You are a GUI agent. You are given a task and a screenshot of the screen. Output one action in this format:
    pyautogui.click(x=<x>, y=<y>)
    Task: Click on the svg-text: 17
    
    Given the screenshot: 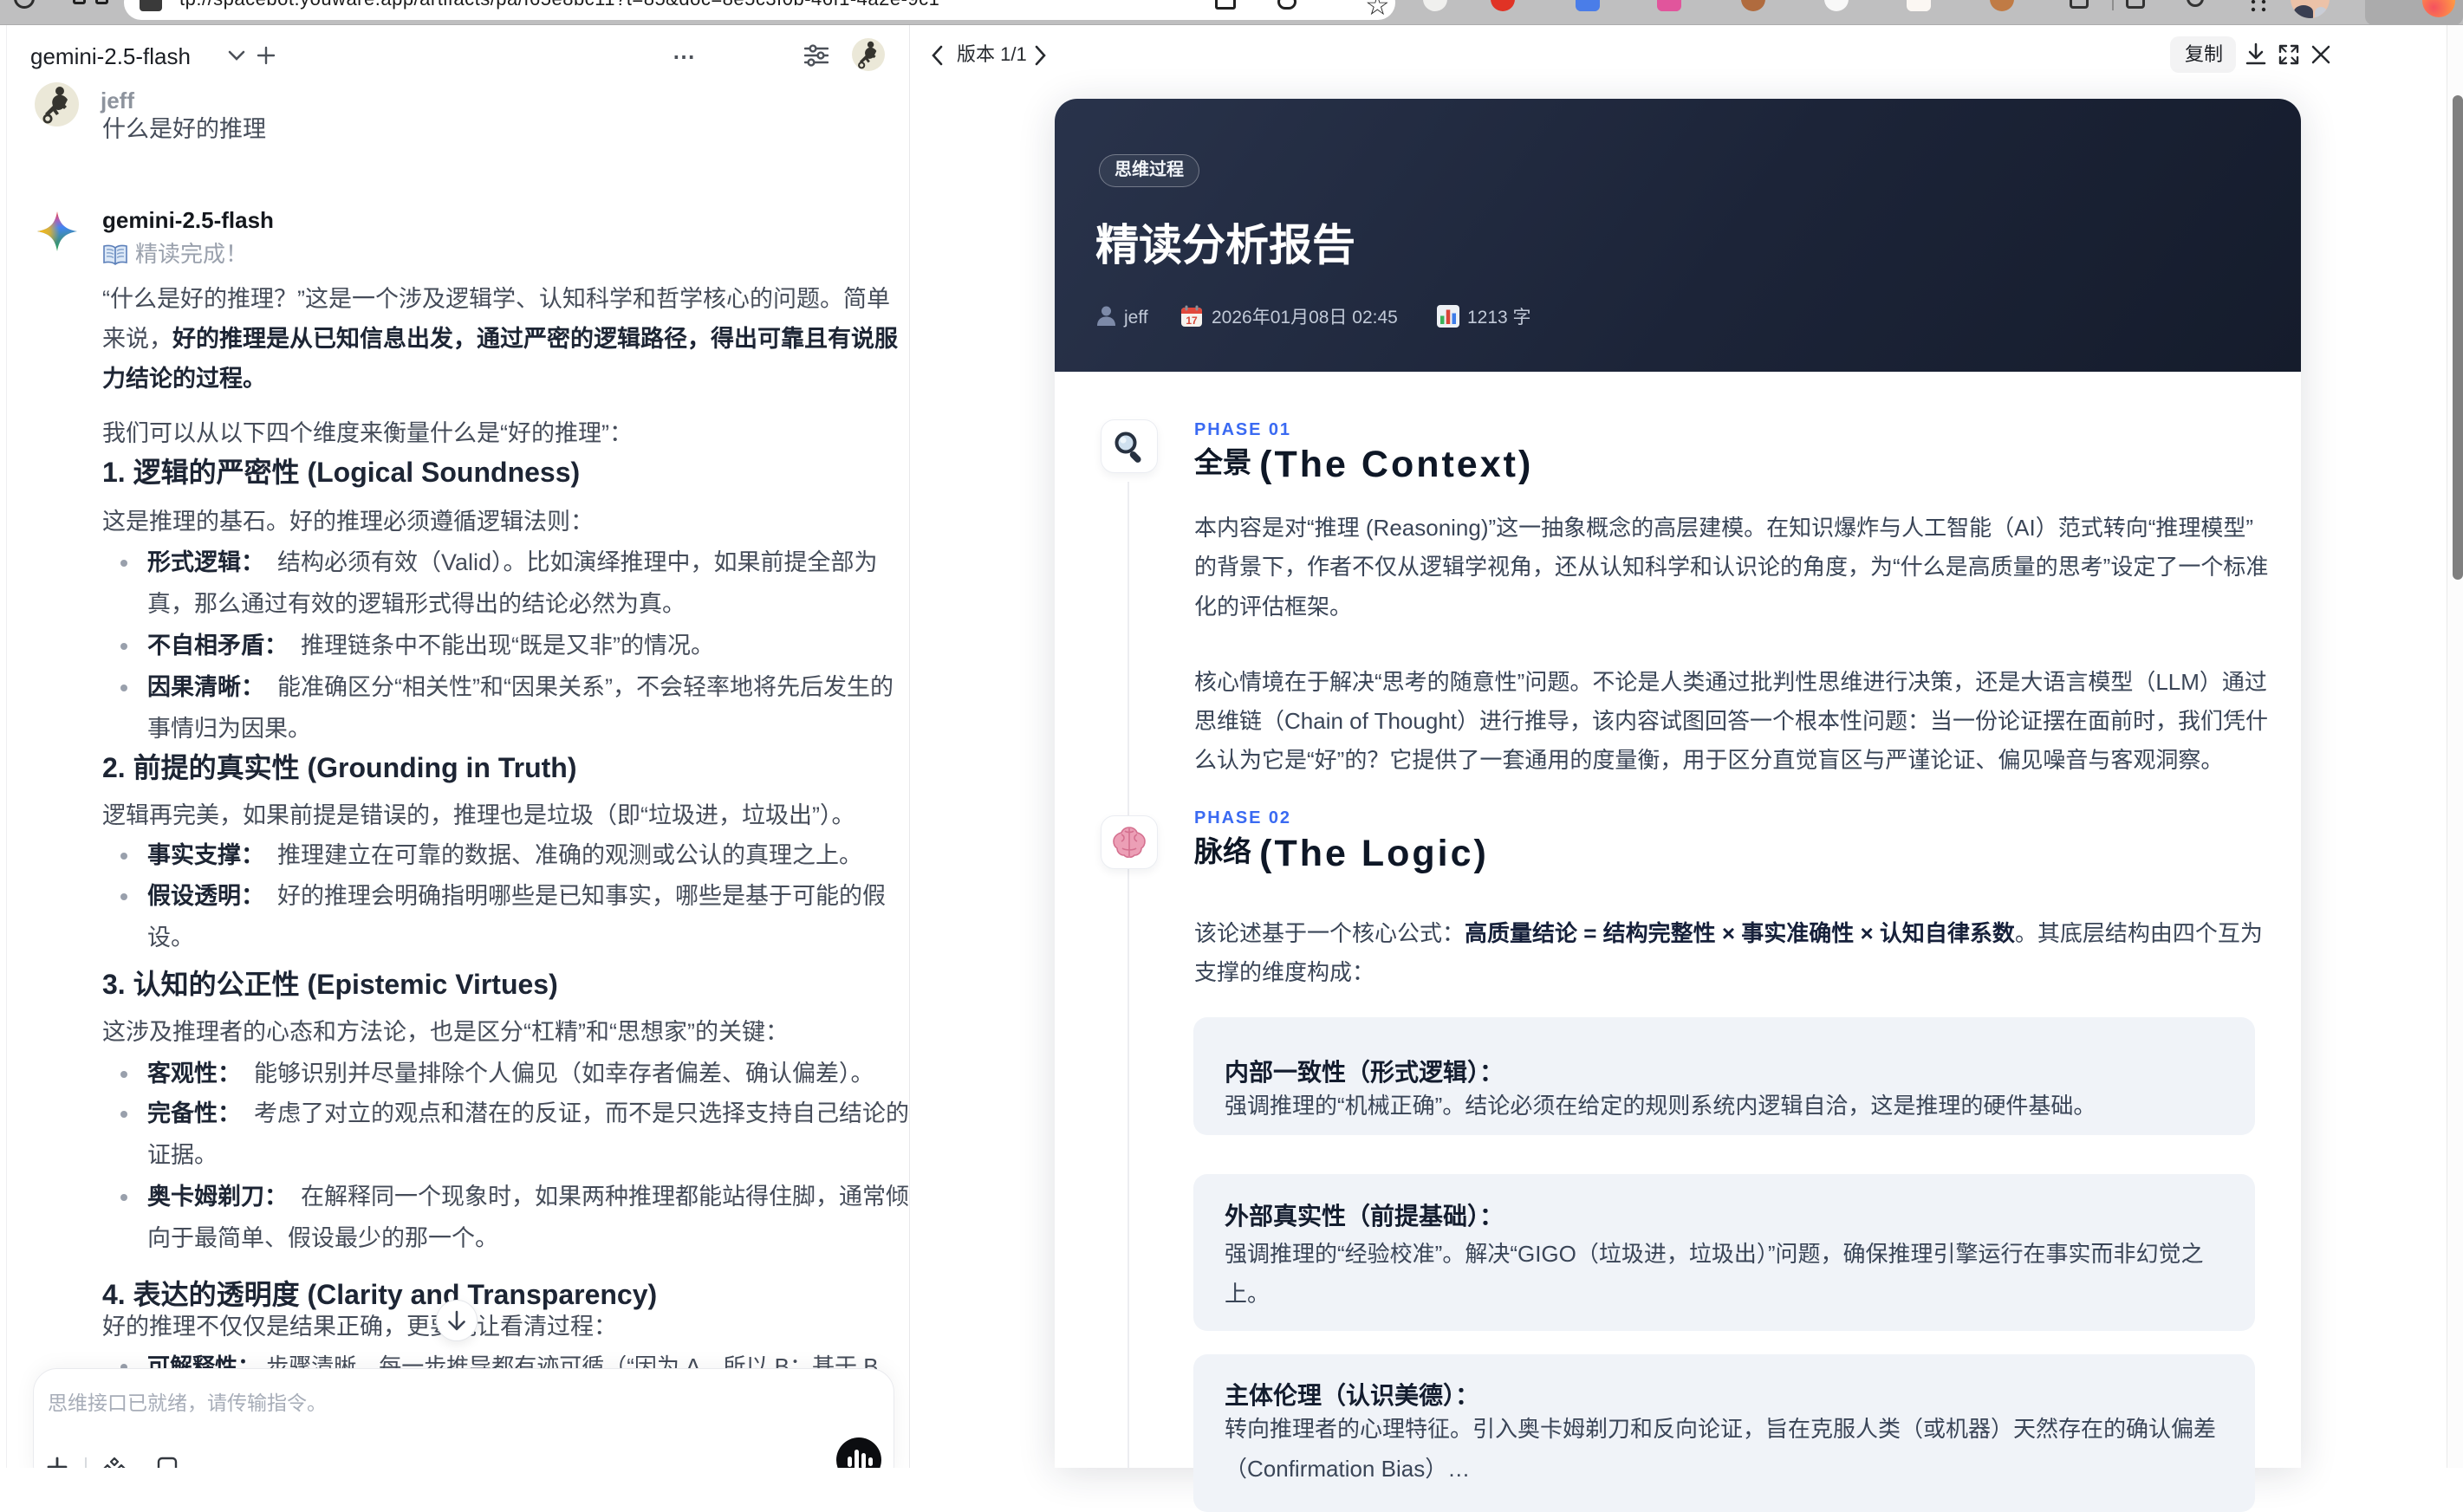 What is the action you would take?
    pyautogui.click(x=1192, y=321)
    